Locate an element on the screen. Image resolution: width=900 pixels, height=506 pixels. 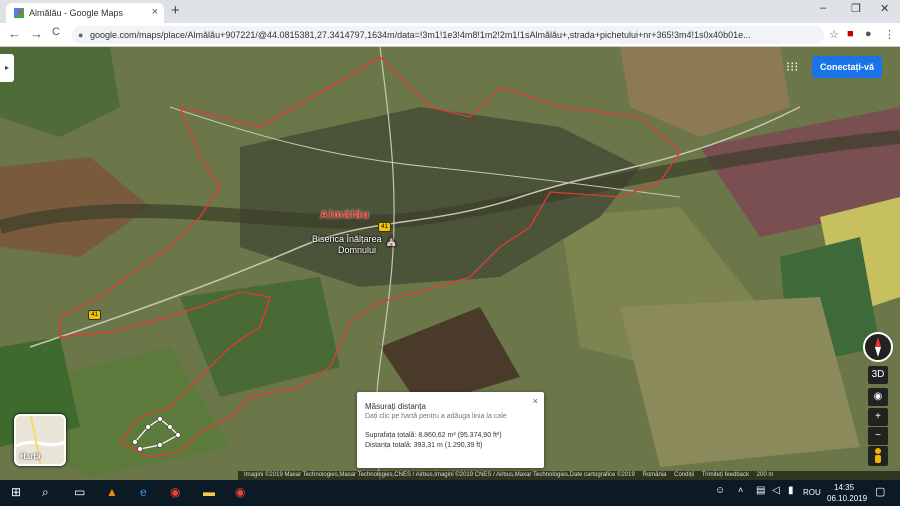
poi-label-line1: Biserica Înălțarea is located at coordinates (347, 239).